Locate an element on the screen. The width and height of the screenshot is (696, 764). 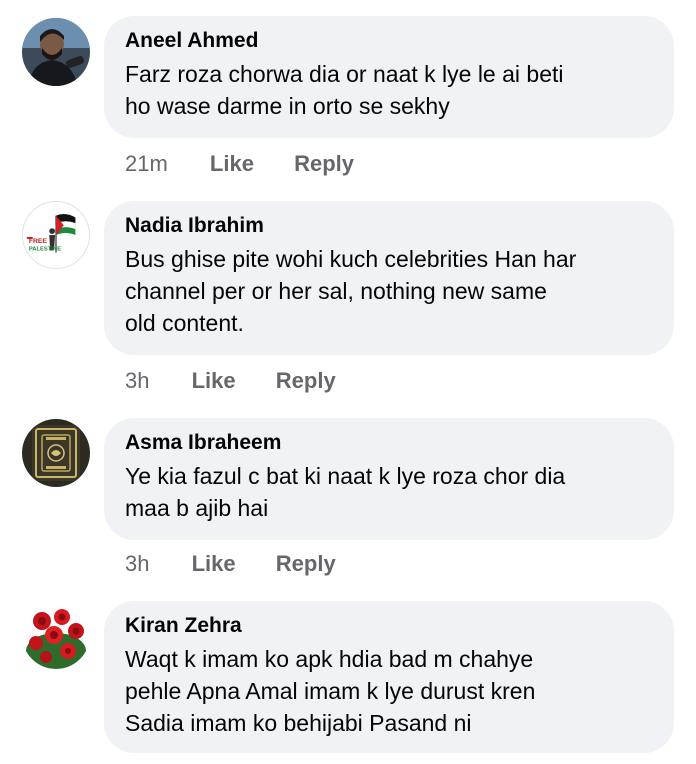
quran-book-icon is located at coordinates (56, 453).